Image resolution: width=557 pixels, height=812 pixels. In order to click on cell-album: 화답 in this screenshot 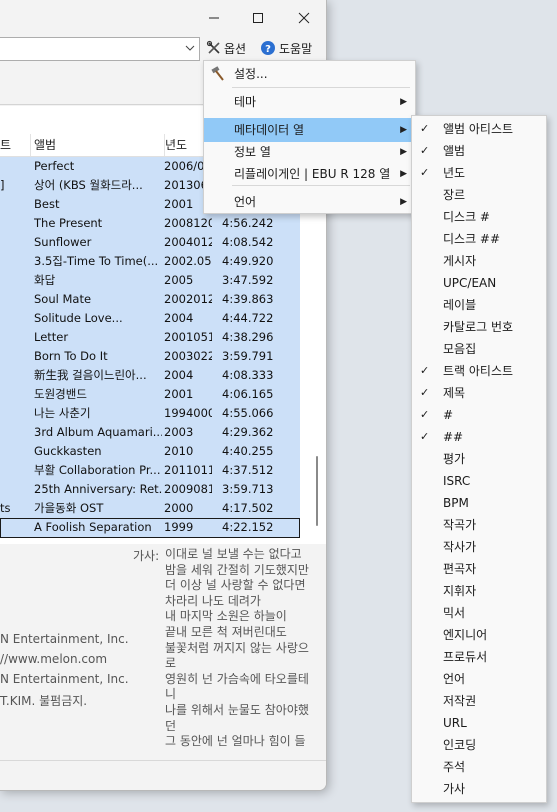, I will do `click(45, 280)`.